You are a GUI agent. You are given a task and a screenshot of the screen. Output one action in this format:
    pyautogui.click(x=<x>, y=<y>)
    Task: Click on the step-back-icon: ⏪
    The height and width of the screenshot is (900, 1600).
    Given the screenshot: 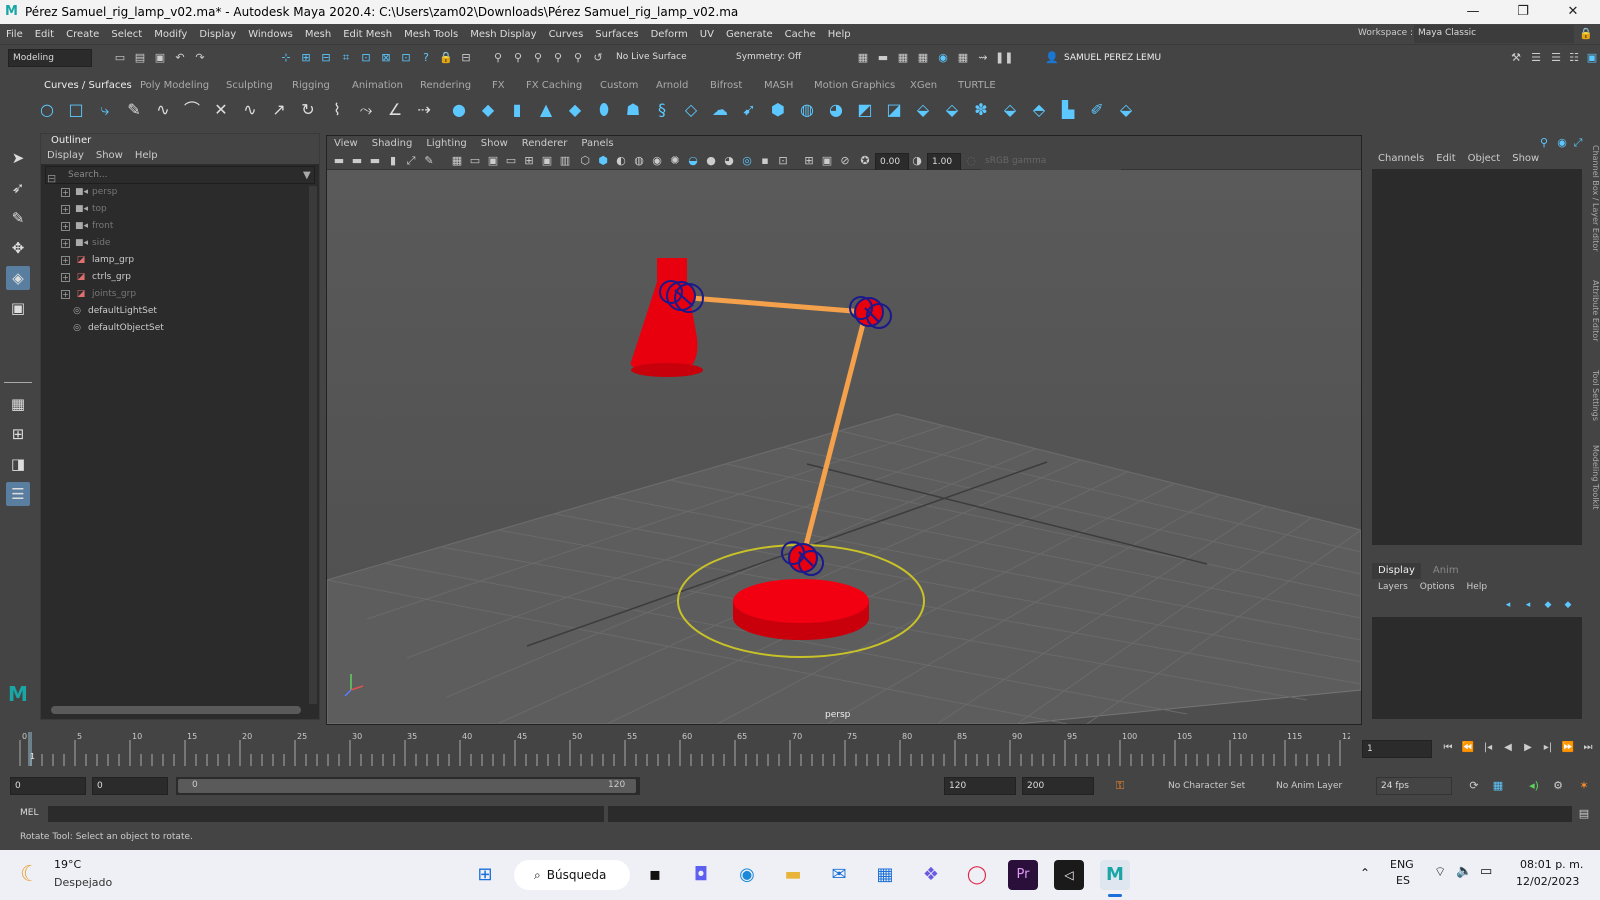 What is the action you would take?
    pyautogui.click(x=1468, y=748)
    